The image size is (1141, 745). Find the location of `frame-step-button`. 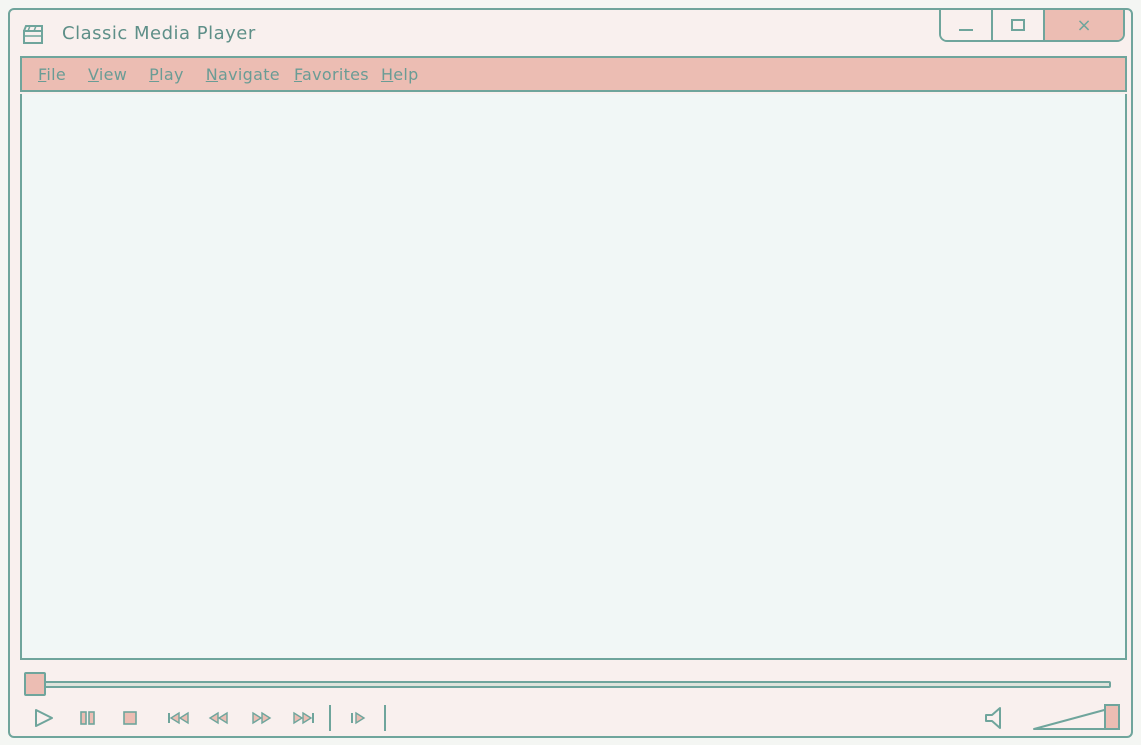

frame-step-button is located at coordinates (358, 718).